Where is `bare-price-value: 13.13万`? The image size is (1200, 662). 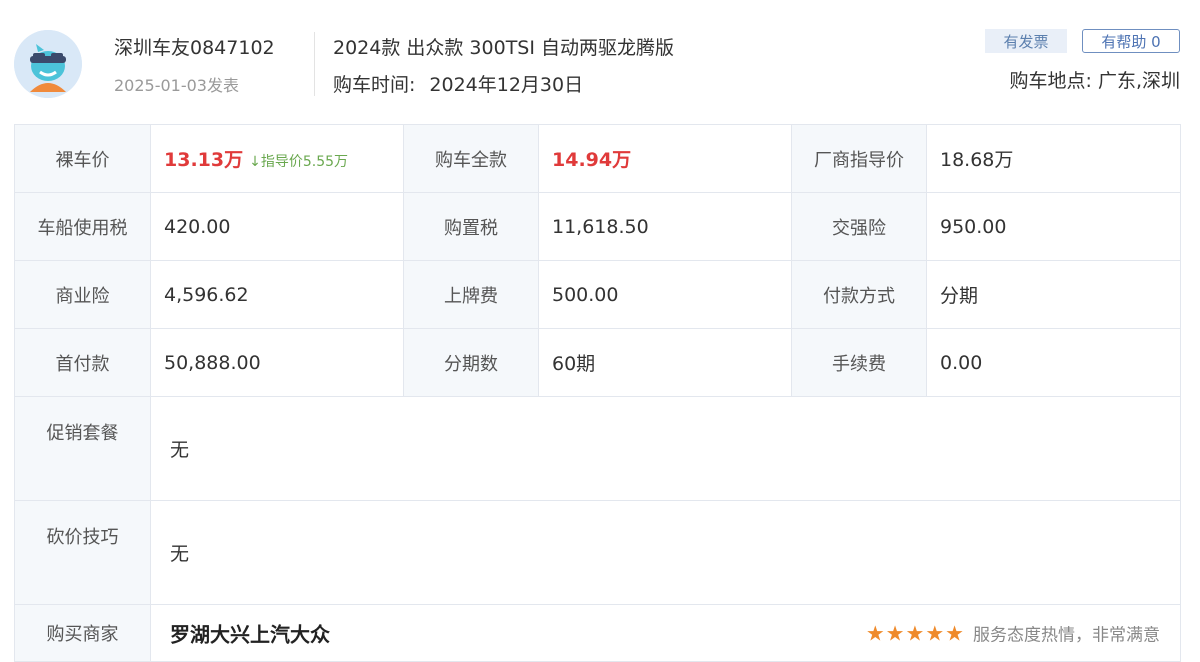 bare-price-value: 13.13万 is located at coordinates (204, 160).